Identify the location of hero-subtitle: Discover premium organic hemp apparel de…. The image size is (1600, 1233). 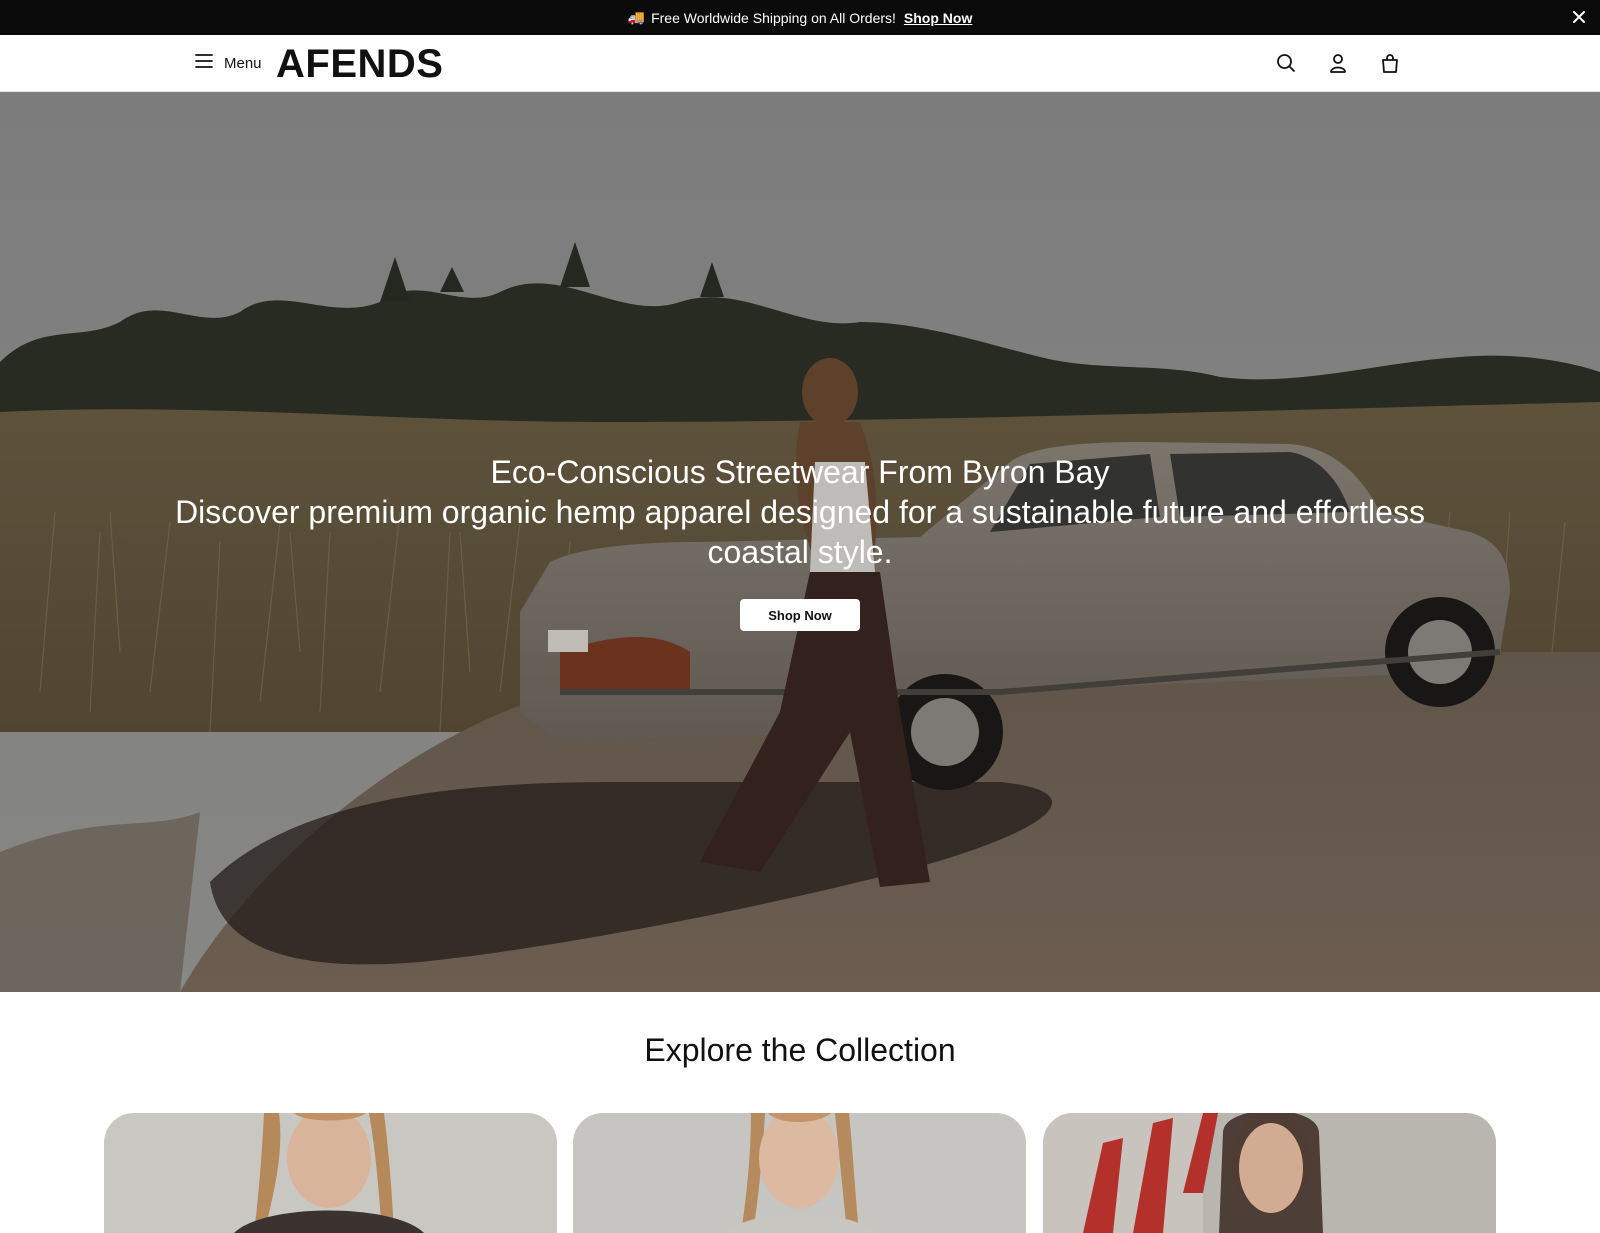
(800, 532).